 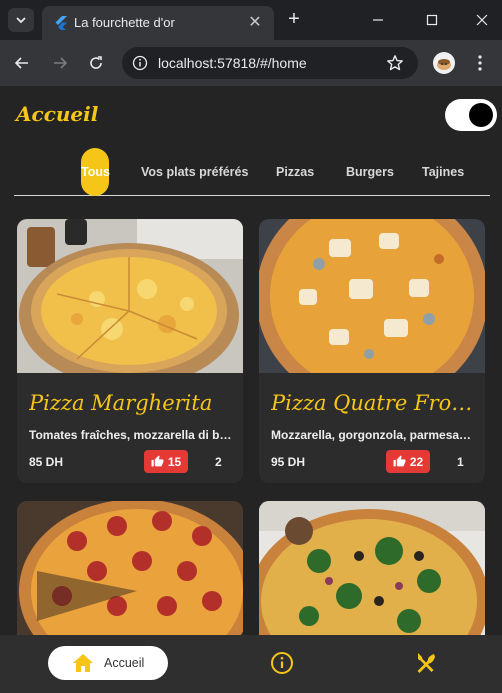 What do you see at coordinates (255, 23) in the screenshot?
I see `tab-close-icon: ✕` at bounding box center [255, 23].